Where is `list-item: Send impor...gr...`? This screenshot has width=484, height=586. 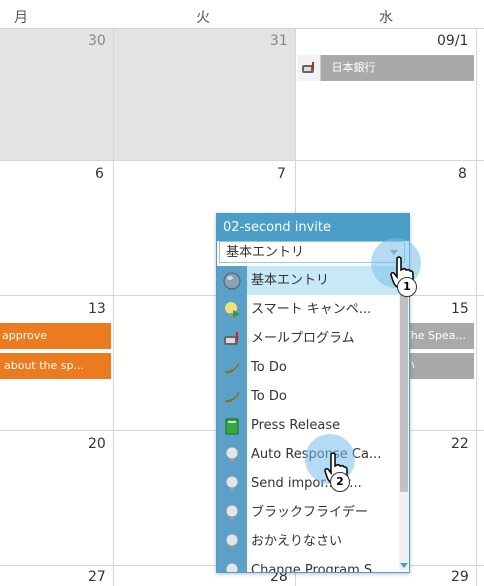
list-item: Send impor...gr... is located at coordinates (308, 483).